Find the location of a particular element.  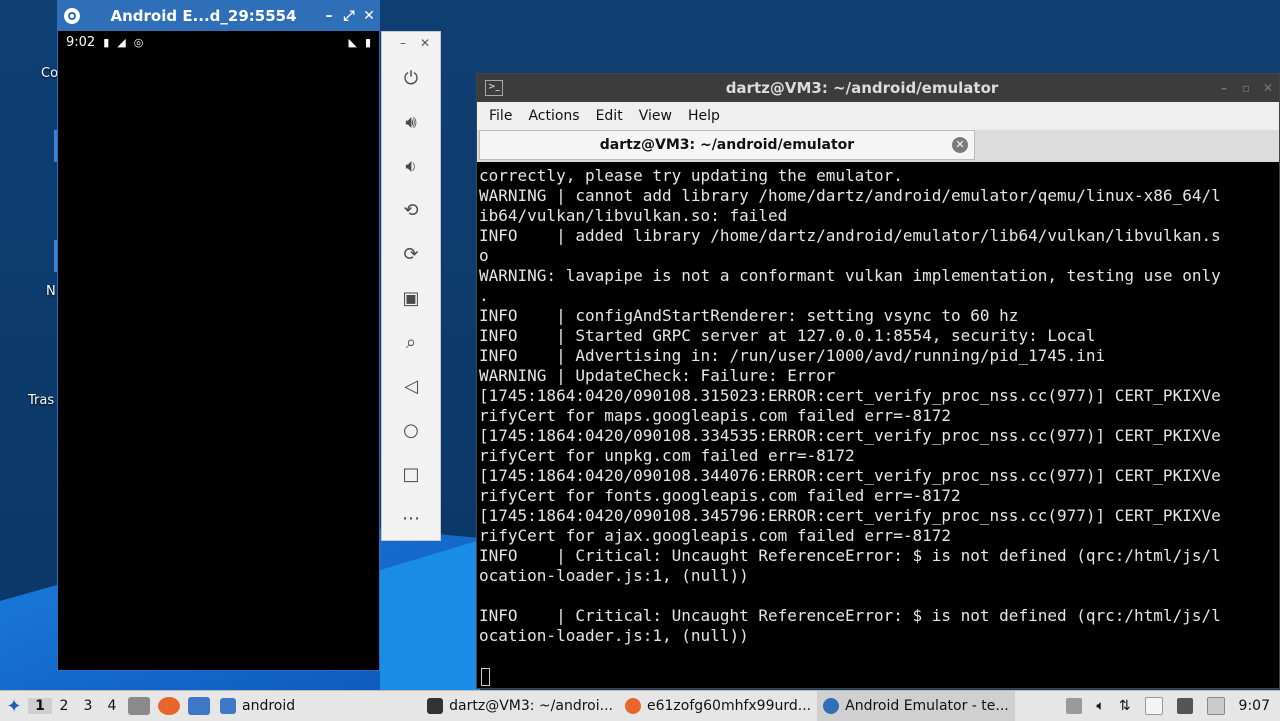

terminal-icon: >_ is located at coordinates (494, 88).